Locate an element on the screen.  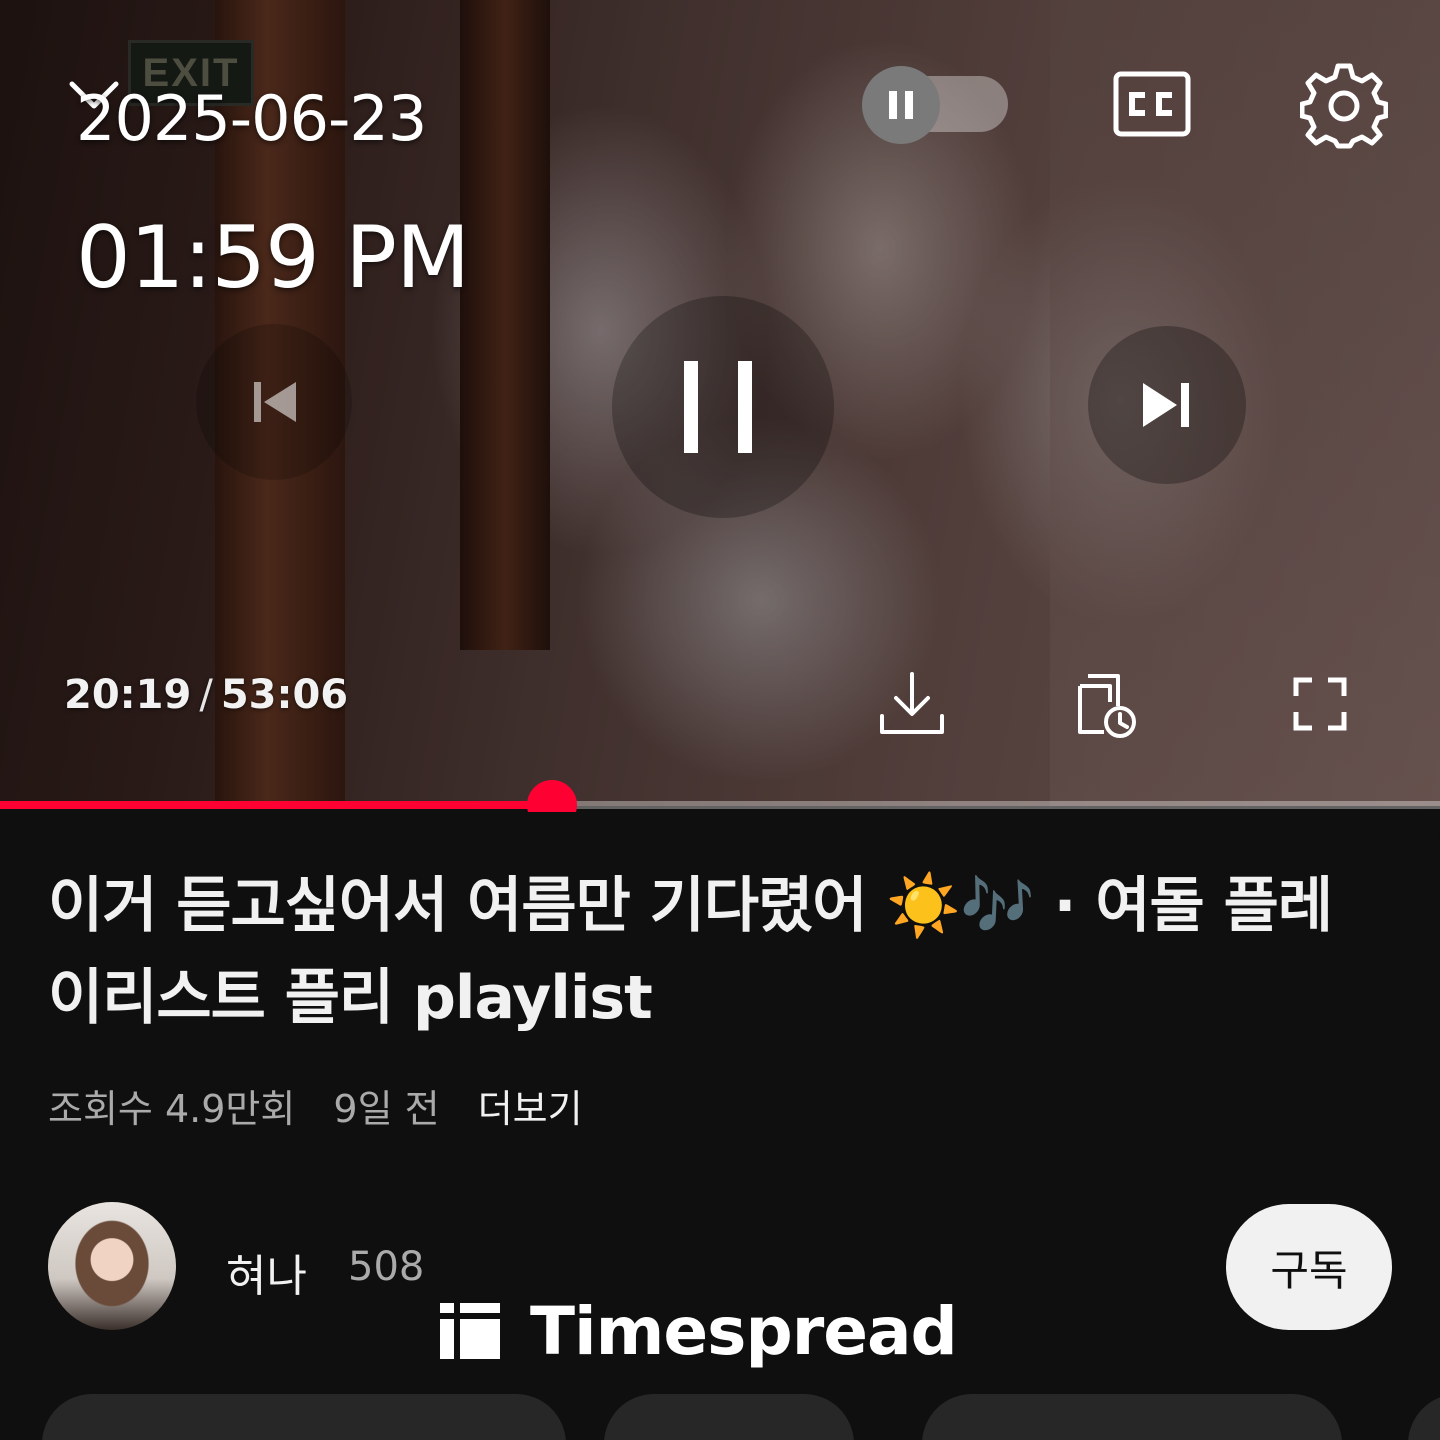
autoplay-knob is located at coordinates (901, 105).